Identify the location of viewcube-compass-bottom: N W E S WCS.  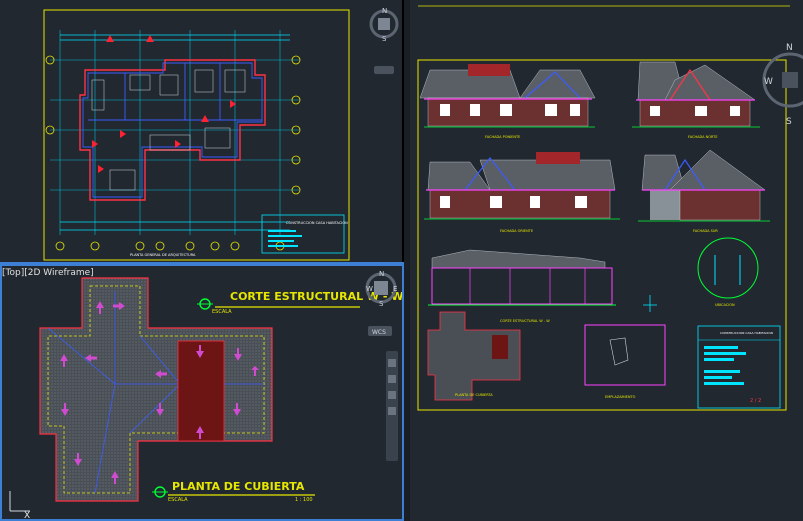
(381, 302).